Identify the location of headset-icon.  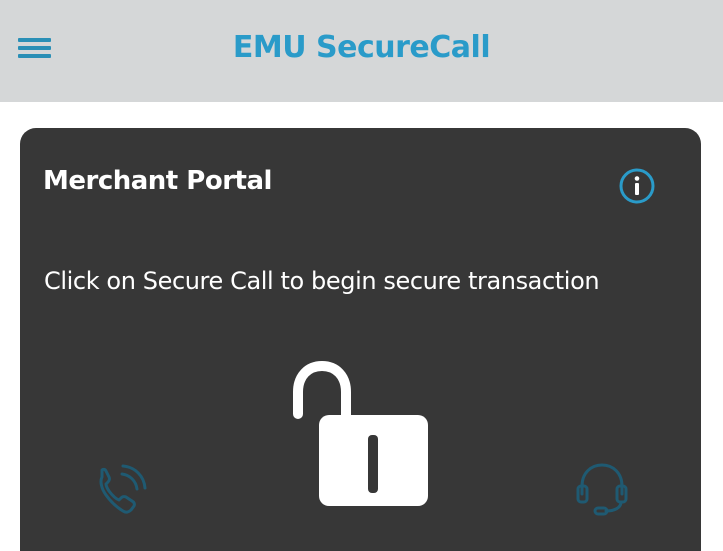
(602, 489).